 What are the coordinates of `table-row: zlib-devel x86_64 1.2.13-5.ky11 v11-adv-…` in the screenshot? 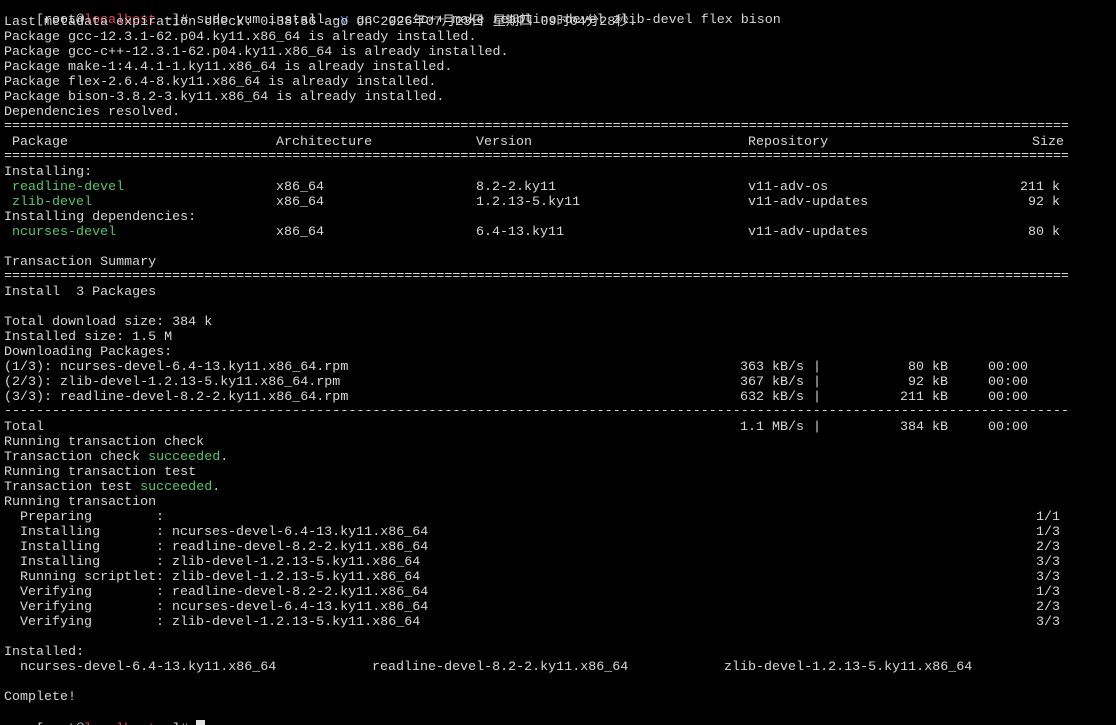 It's located at (532, 202).